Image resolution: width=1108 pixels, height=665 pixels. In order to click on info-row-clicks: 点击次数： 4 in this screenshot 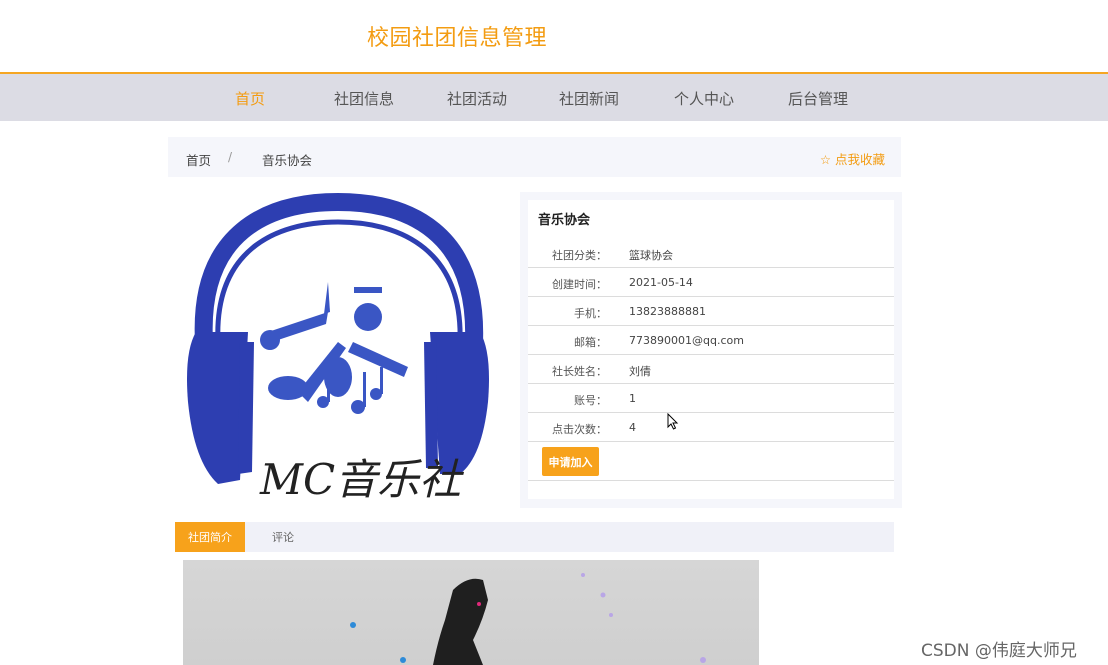, I will do `click(711, 427)`.